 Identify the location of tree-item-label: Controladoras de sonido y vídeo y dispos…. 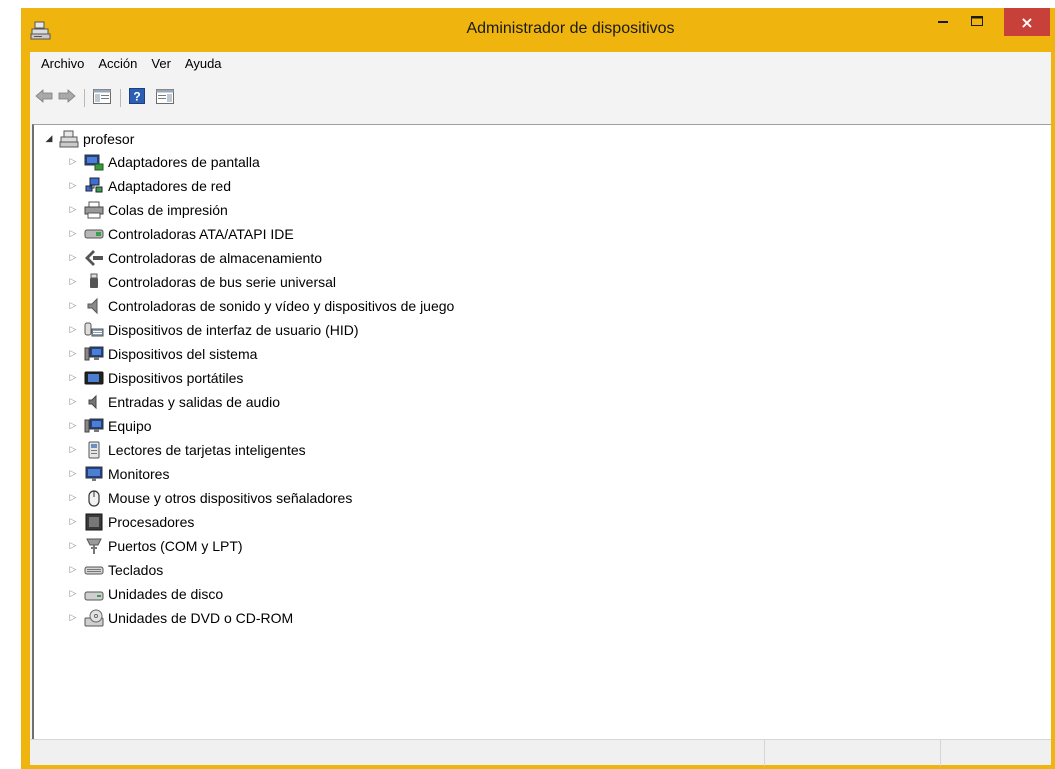
(281, 306).